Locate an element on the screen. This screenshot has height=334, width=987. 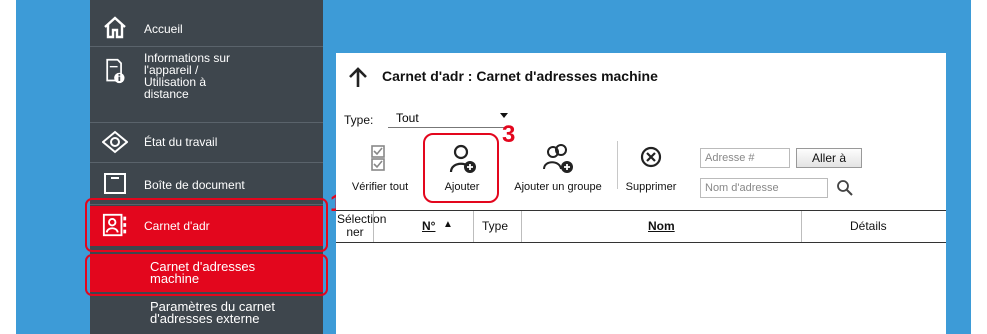
check-all-button: Vérifier tout is located at coordinates (380, 165).